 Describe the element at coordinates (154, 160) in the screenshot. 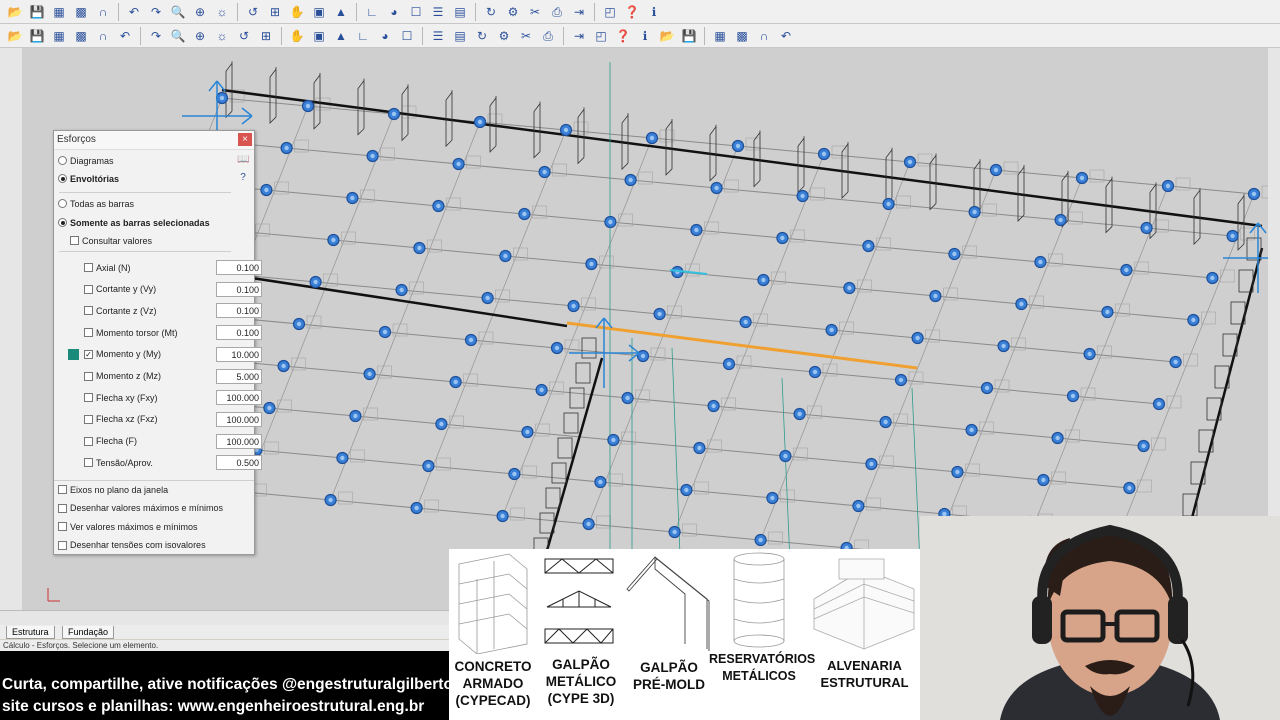

I see `radio-diagramas: Diagramas` at that location.